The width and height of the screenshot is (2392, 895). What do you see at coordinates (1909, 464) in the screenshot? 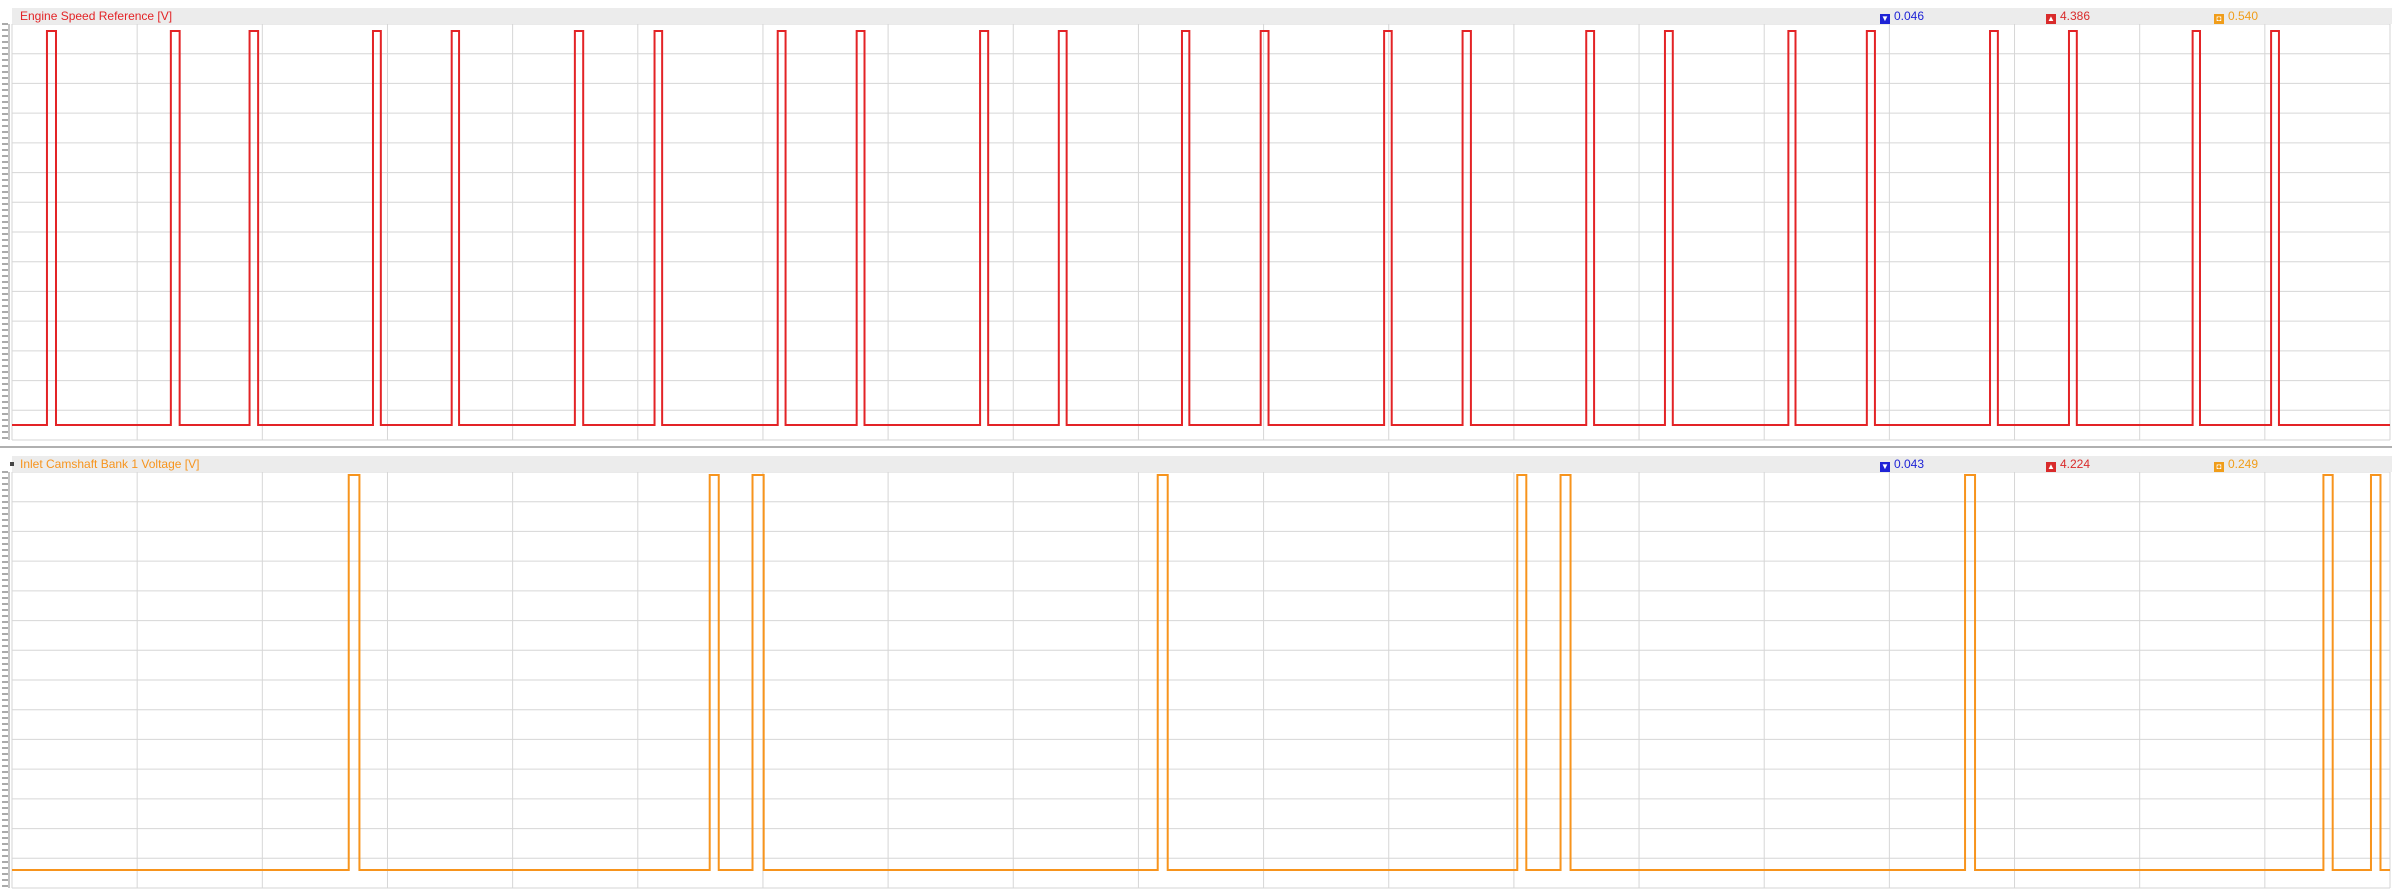
I see `stat-min-value: 0.043` at bounding box center [1909, 464].